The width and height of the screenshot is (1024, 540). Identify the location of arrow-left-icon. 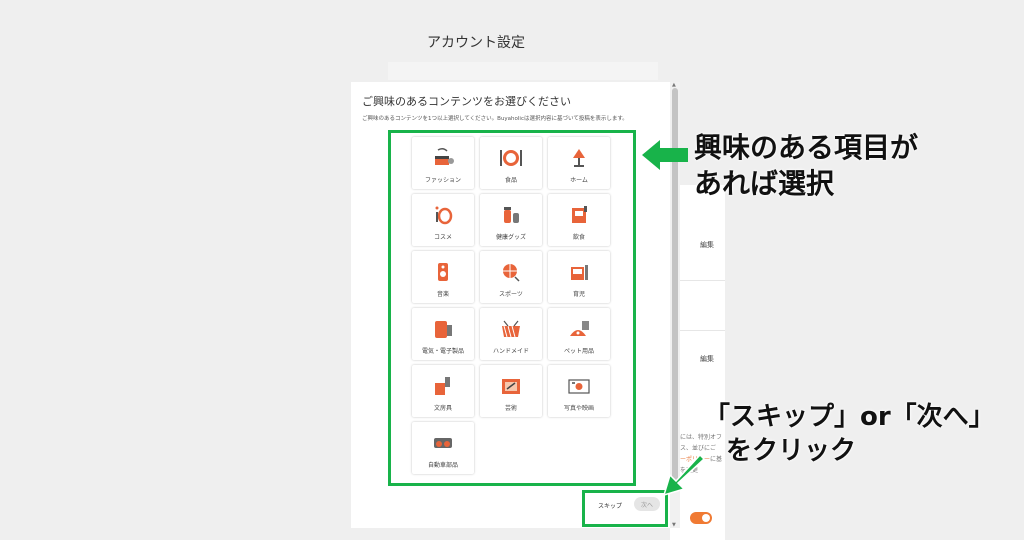
(665, 155).